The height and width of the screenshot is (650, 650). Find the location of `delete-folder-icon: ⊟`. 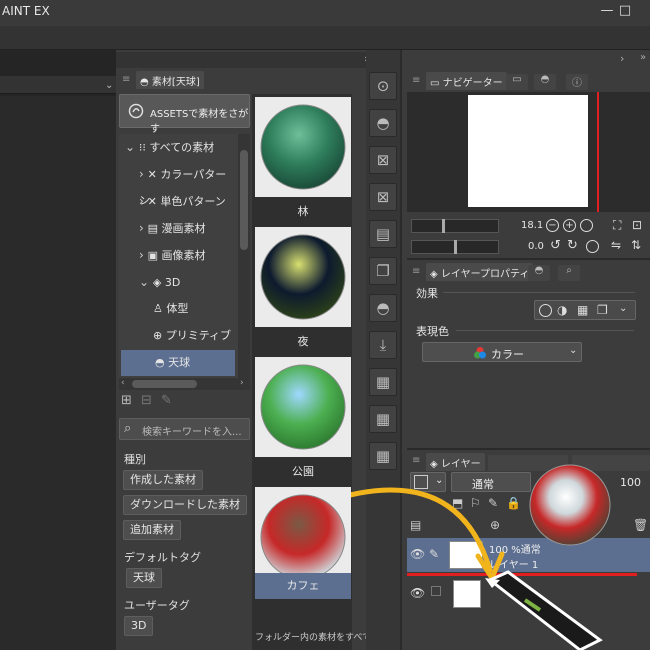

delete-folder-icon: ⊟ is located at coordinates (146, 400).